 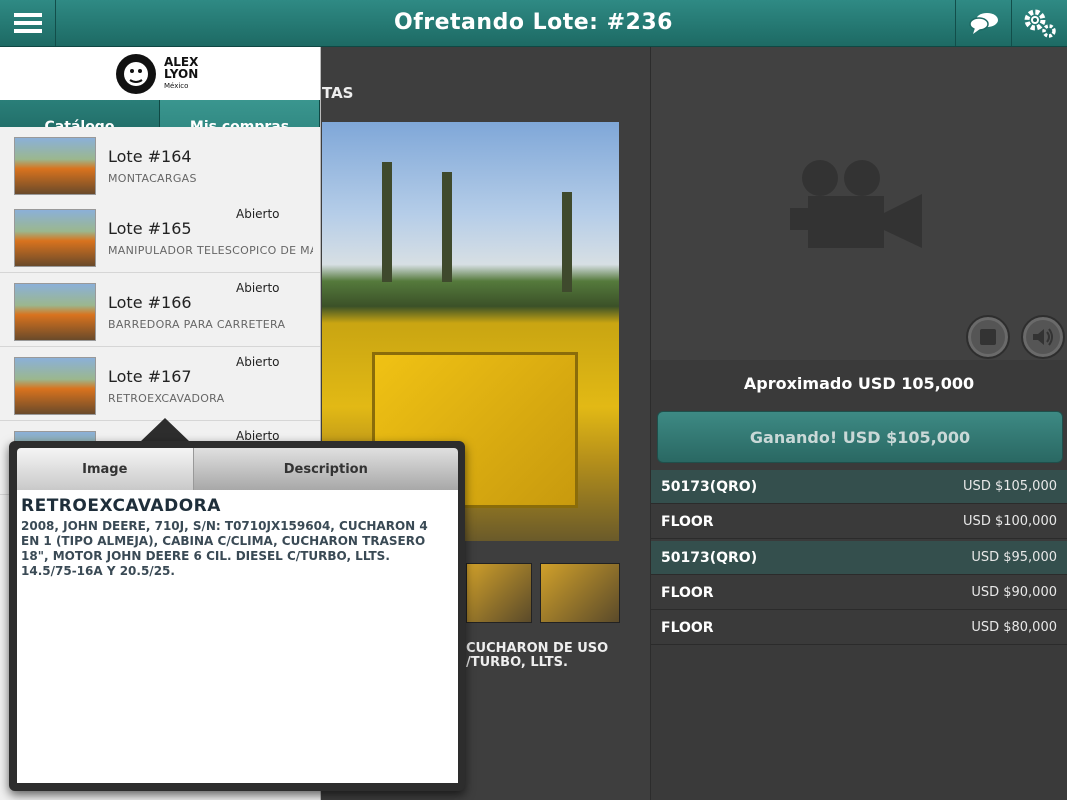 I want to click on logo-name: ALEX LYON, so click(x=181, y=67).